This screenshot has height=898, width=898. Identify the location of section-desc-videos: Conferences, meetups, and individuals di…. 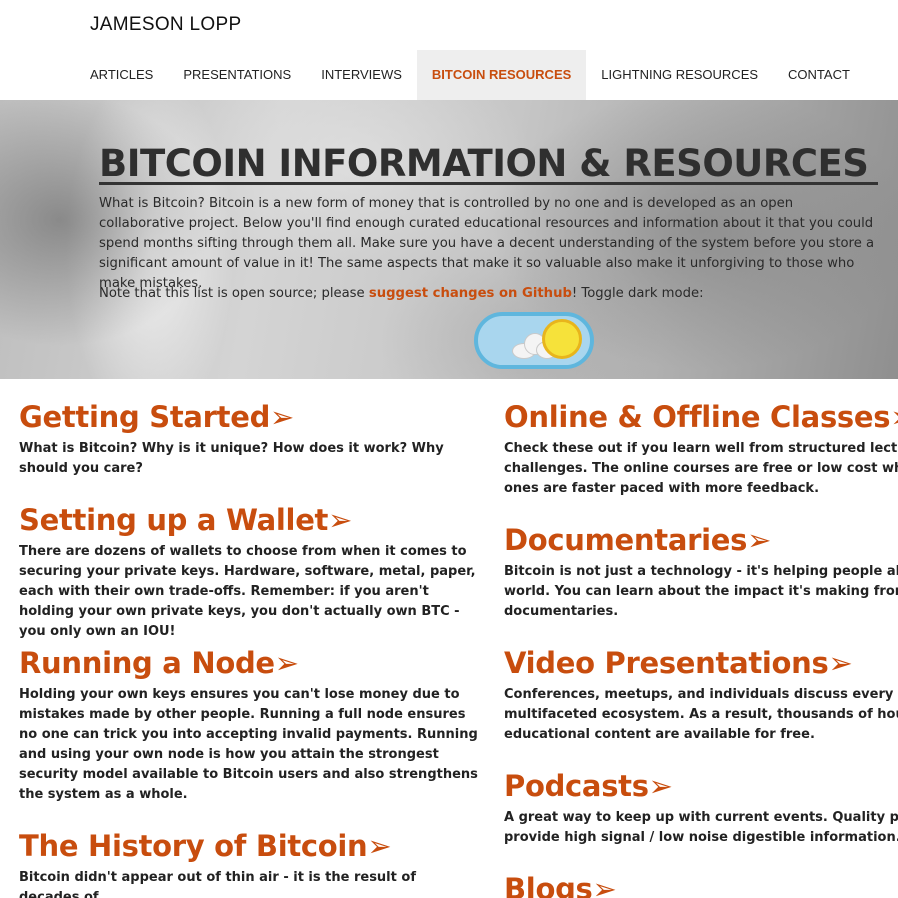
(701, 715).